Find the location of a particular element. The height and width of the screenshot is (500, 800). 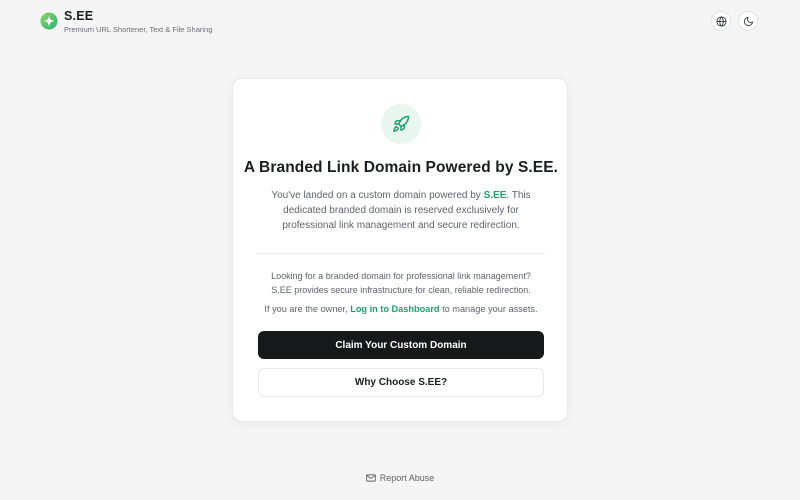

moon-icon is located at coordinates (748, 21).